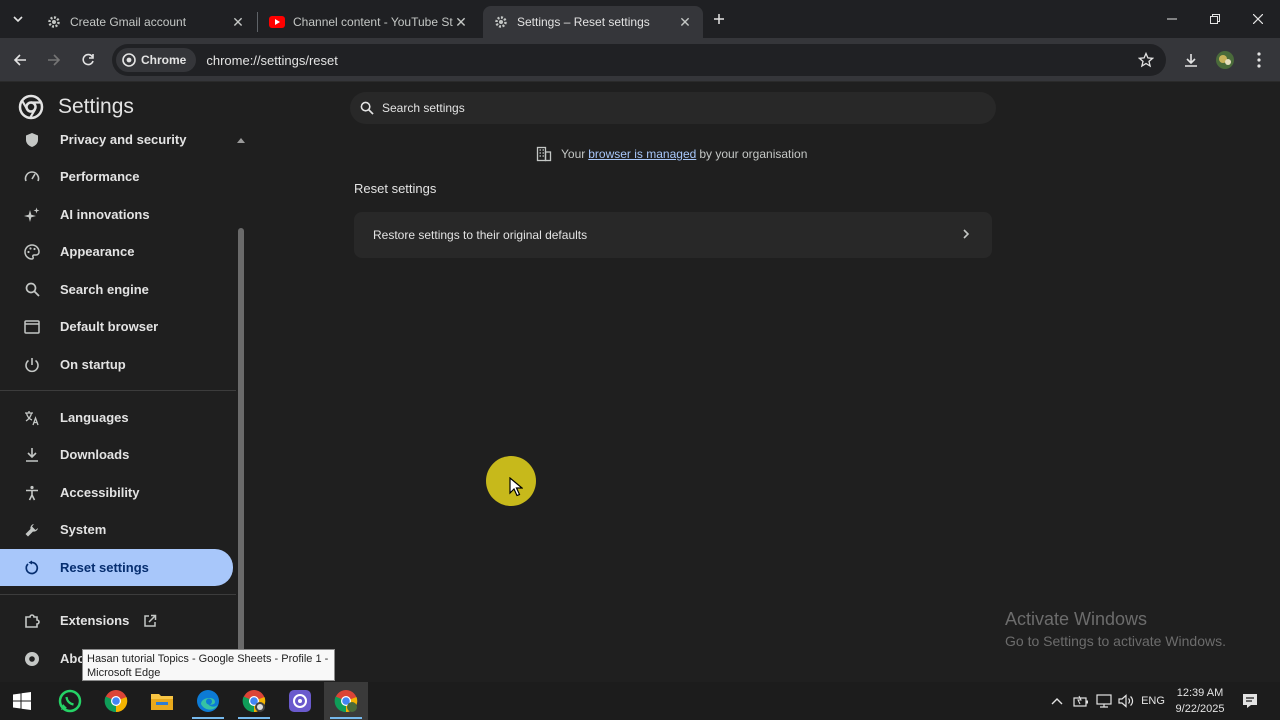 The height and width of the screenshot is (720, 1280). Describe the element at coordinates (662, 108) in the screenshot. I see `search-input` at that location.